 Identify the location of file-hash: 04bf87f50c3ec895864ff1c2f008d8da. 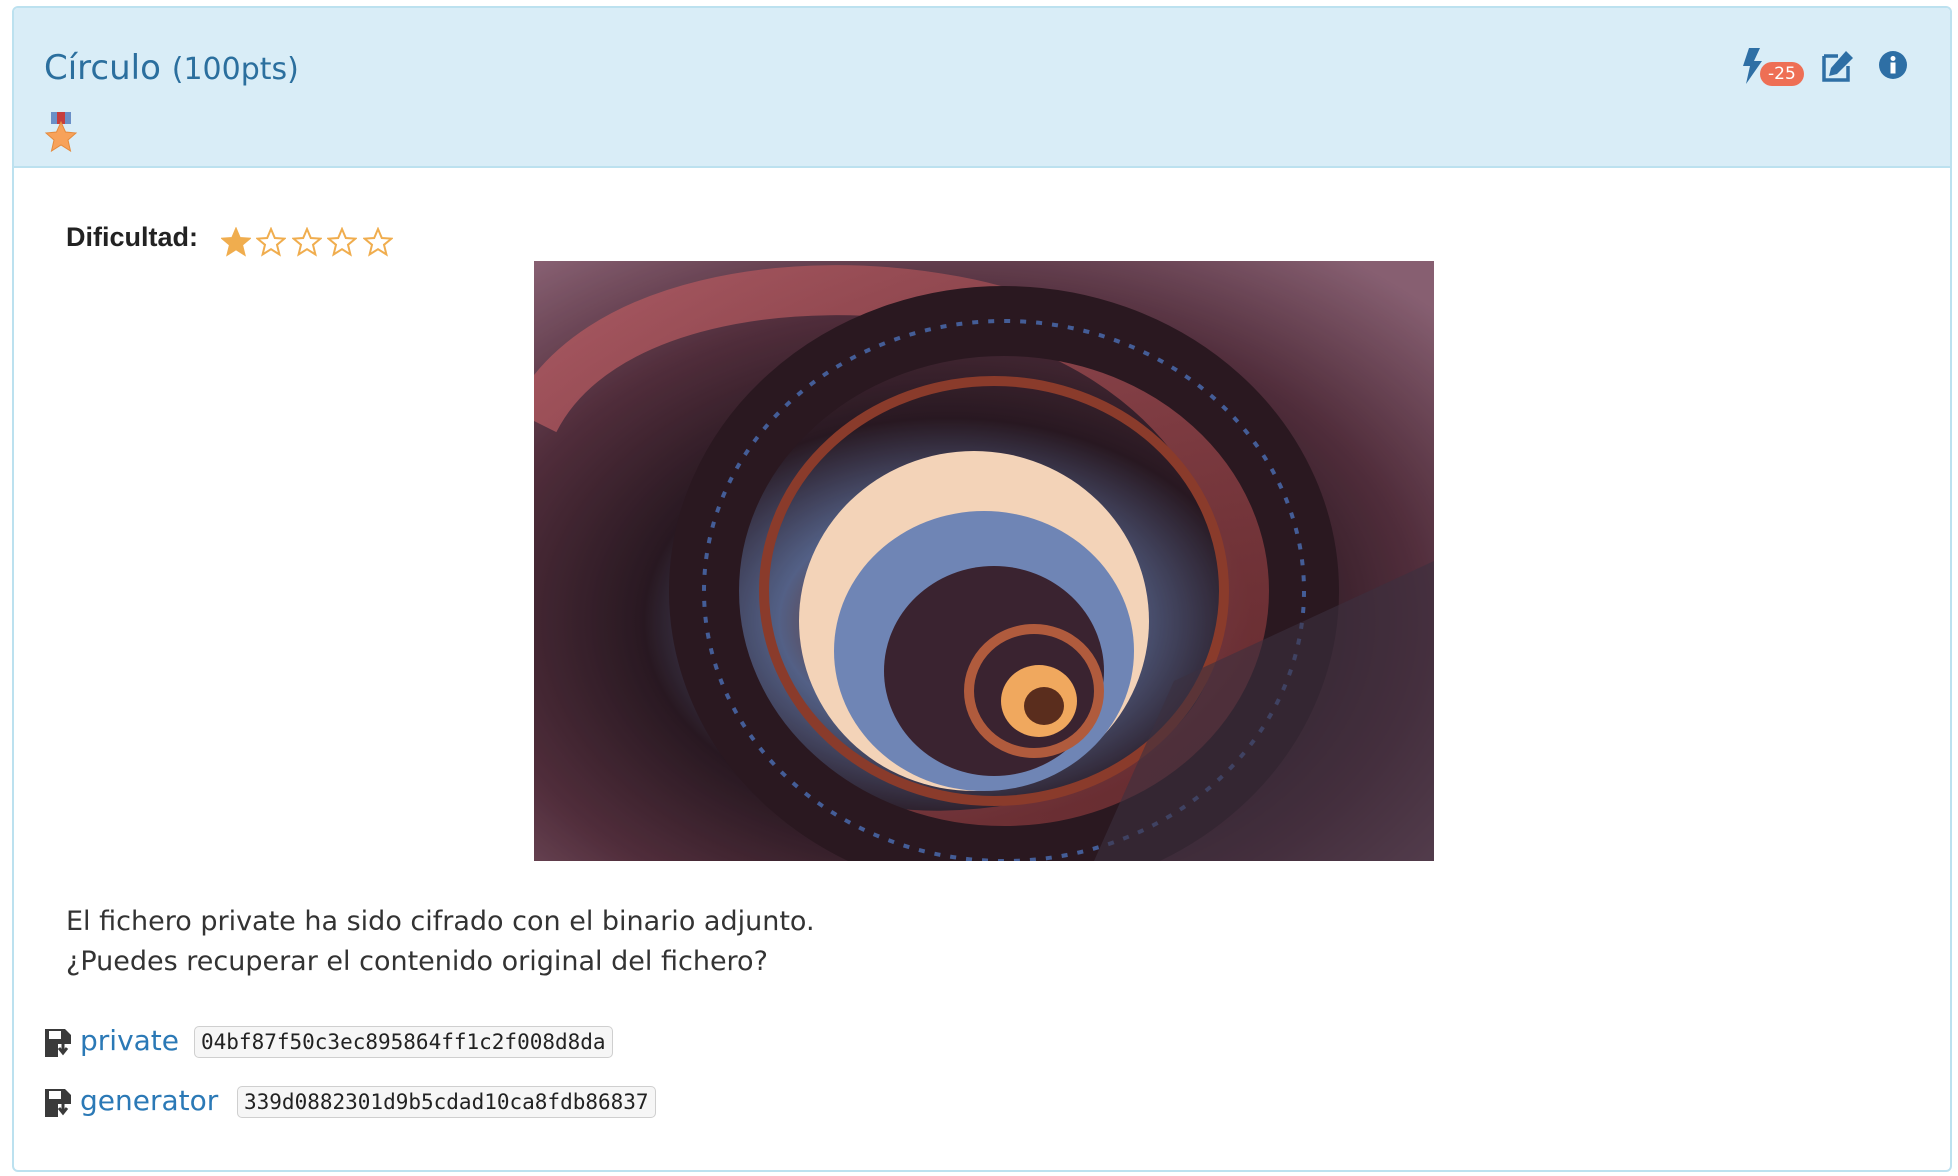
(403, 1042).